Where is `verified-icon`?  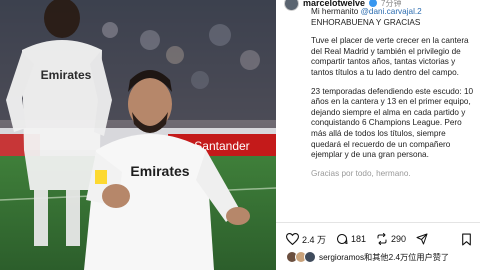 verified-icon is located at coordinates (373, 3).